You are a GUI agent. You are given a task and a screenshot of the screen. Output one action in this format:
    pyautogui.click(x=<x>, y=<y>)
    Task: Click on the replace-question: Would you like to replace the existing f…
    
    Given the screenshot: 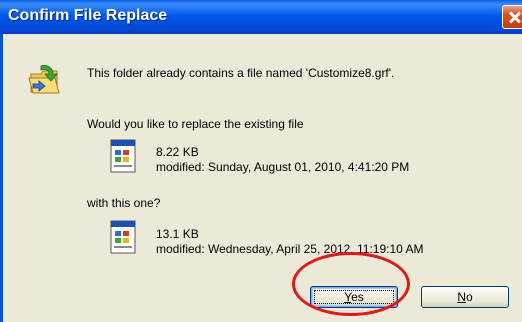 What is the action you would take?
    pyautogui.click(x=195, y=124)
    